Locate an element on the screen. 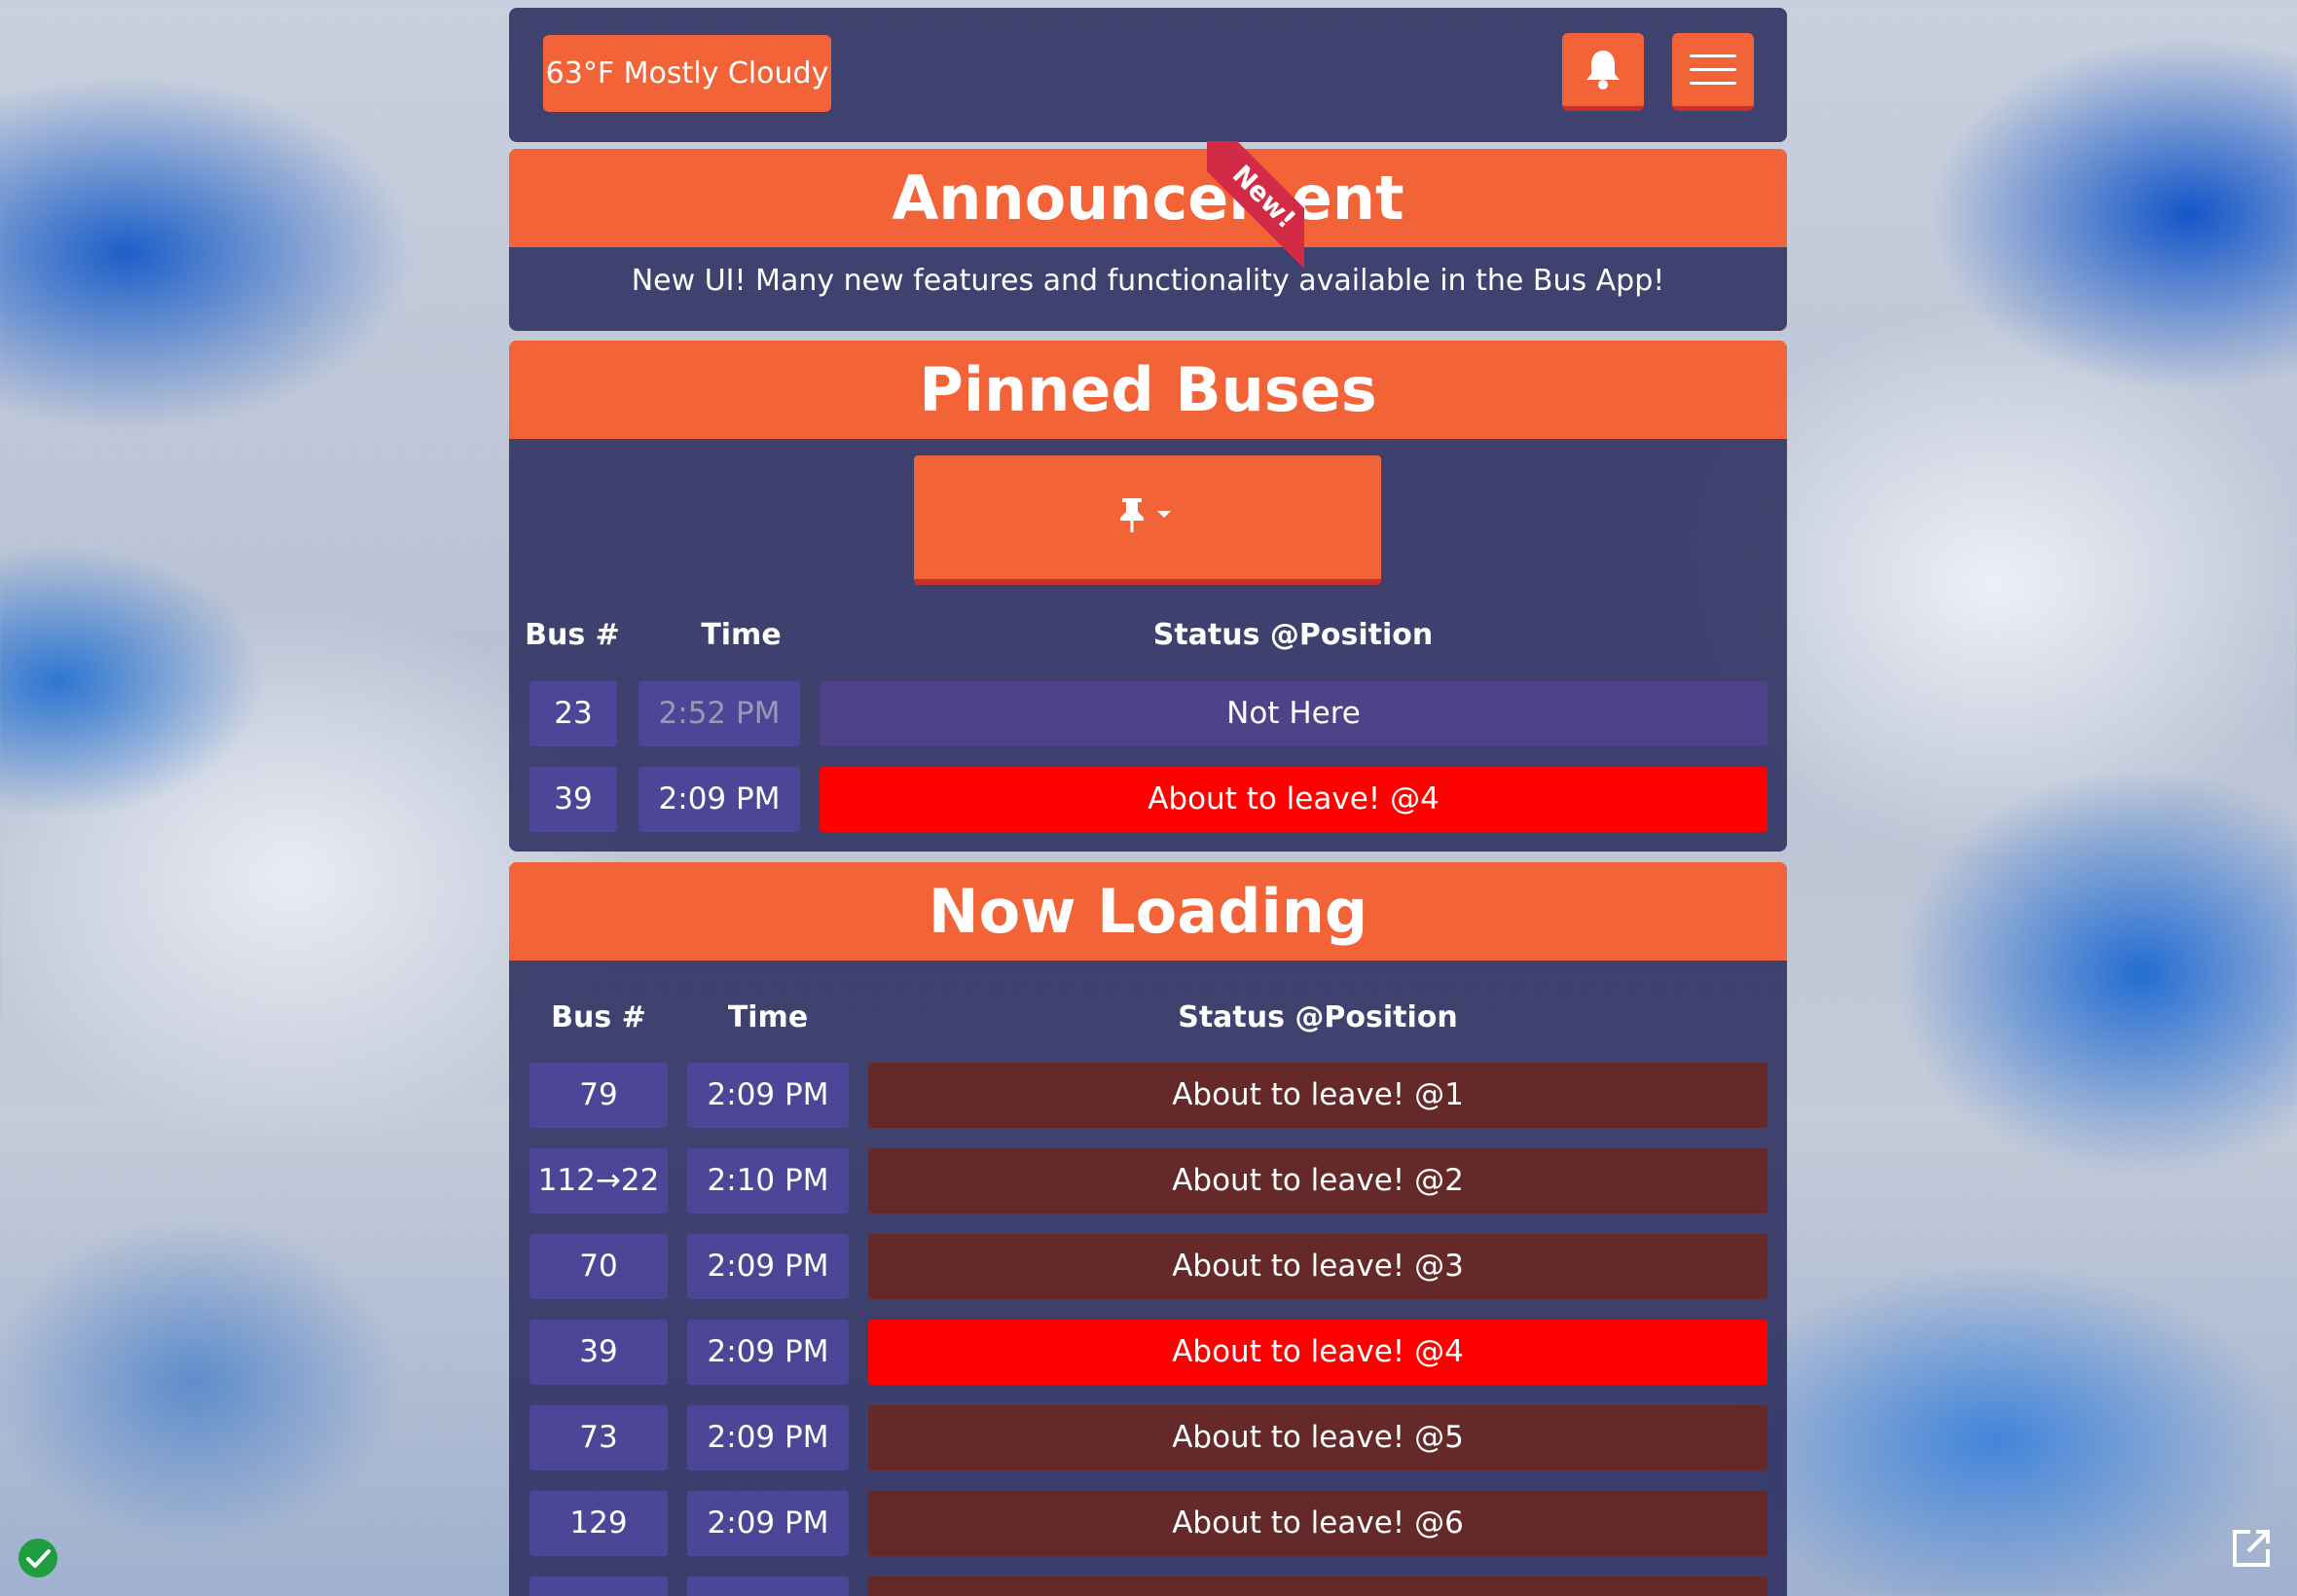 The image size is (2297, 1596). top-bar: 63°F Mostly Cloudy is located at coordinates (1148, 75).